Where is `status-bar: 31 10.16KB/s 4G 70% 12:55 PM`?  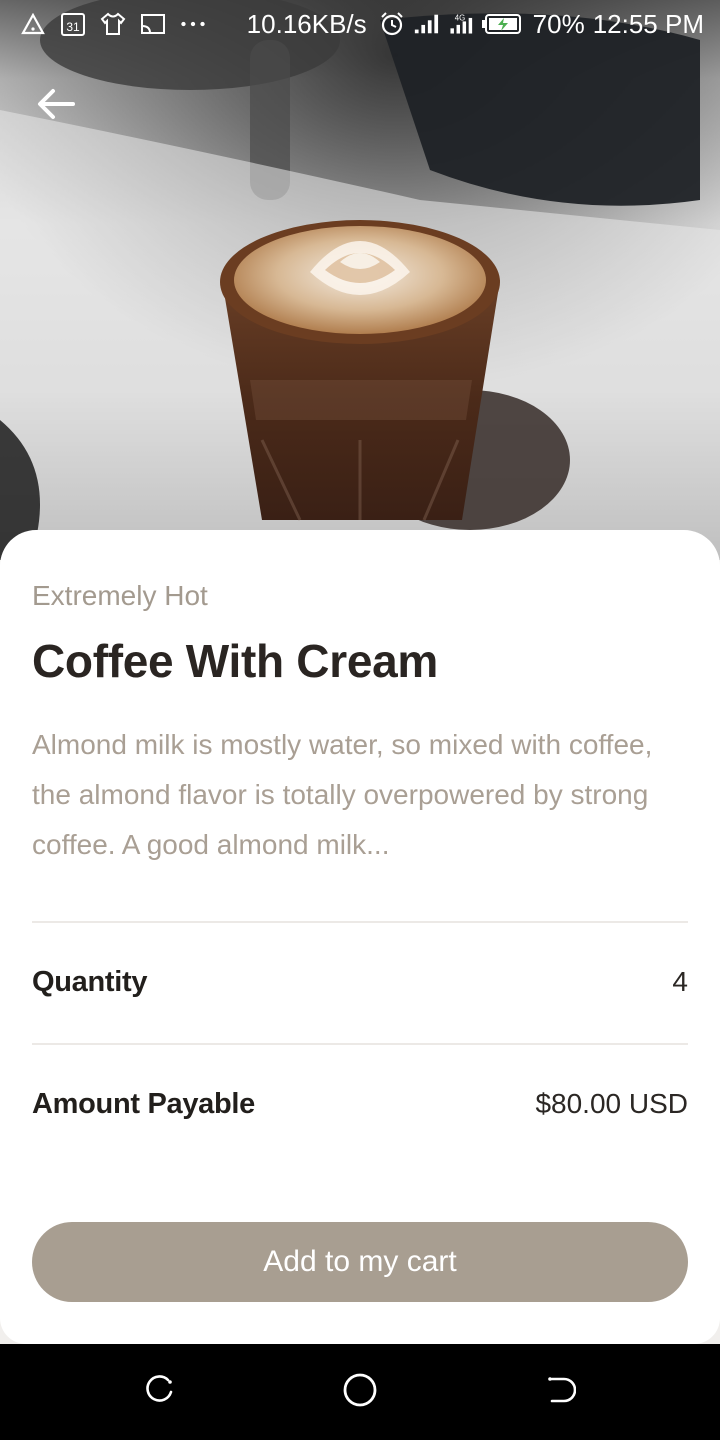
status-bar: 31 10.16KB/s 4G 70% 12:55 PM is located at coordinates (360, 24).